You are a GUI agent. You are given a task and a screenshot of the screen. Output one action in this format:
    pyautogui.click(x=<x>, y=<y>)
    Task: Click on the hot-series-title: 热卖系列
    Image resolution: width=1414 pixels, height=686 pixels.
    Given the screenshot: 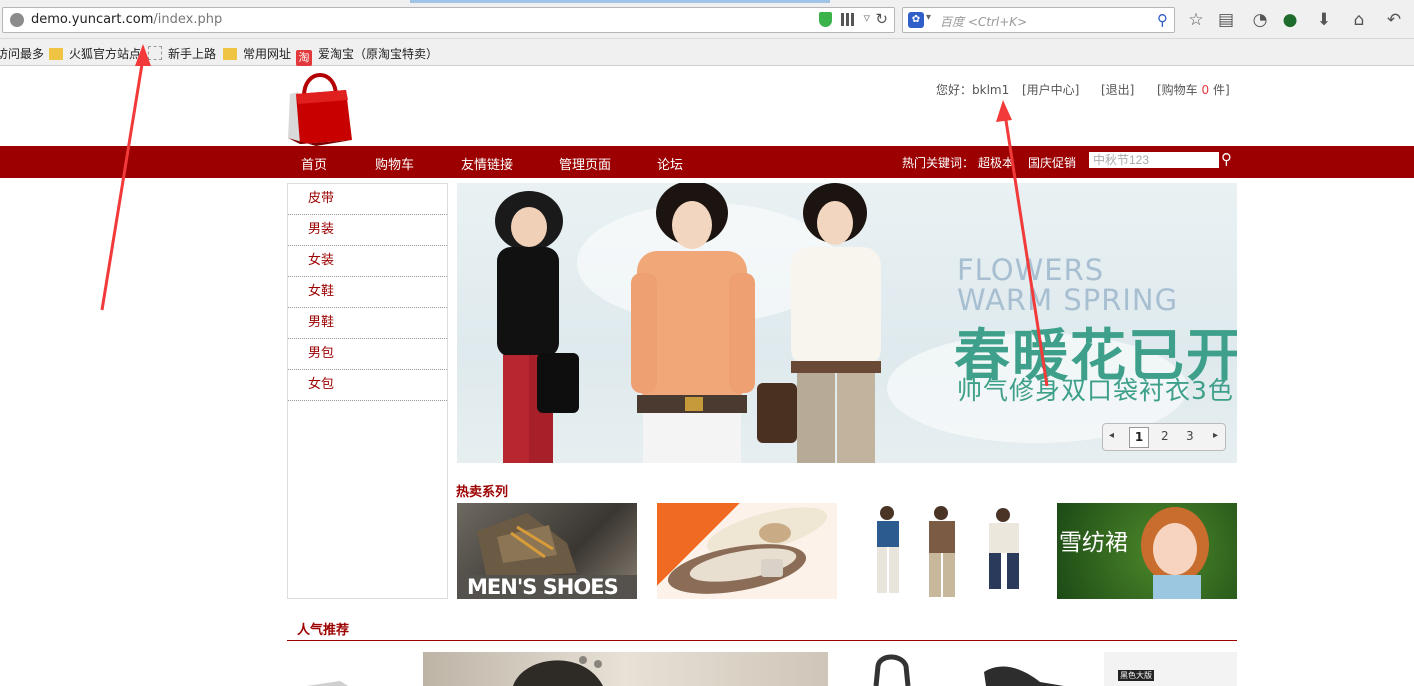 What is the action you would take?
    pyautogui.click(x=482, y=492)
    